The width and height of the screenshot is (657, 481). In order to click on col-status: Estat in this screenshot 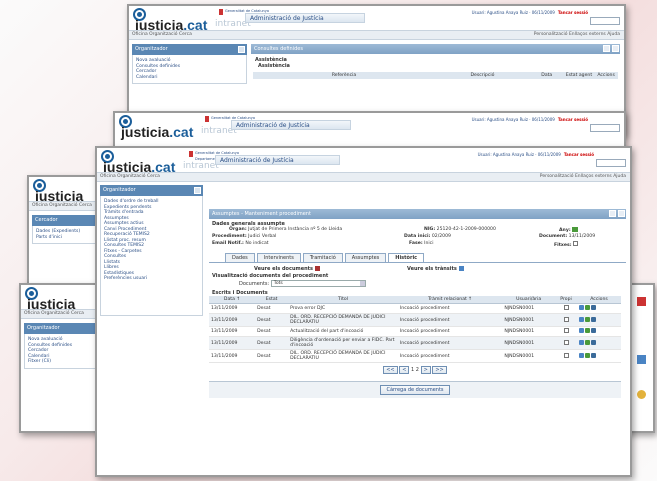, I will do `click(272, 300)`.